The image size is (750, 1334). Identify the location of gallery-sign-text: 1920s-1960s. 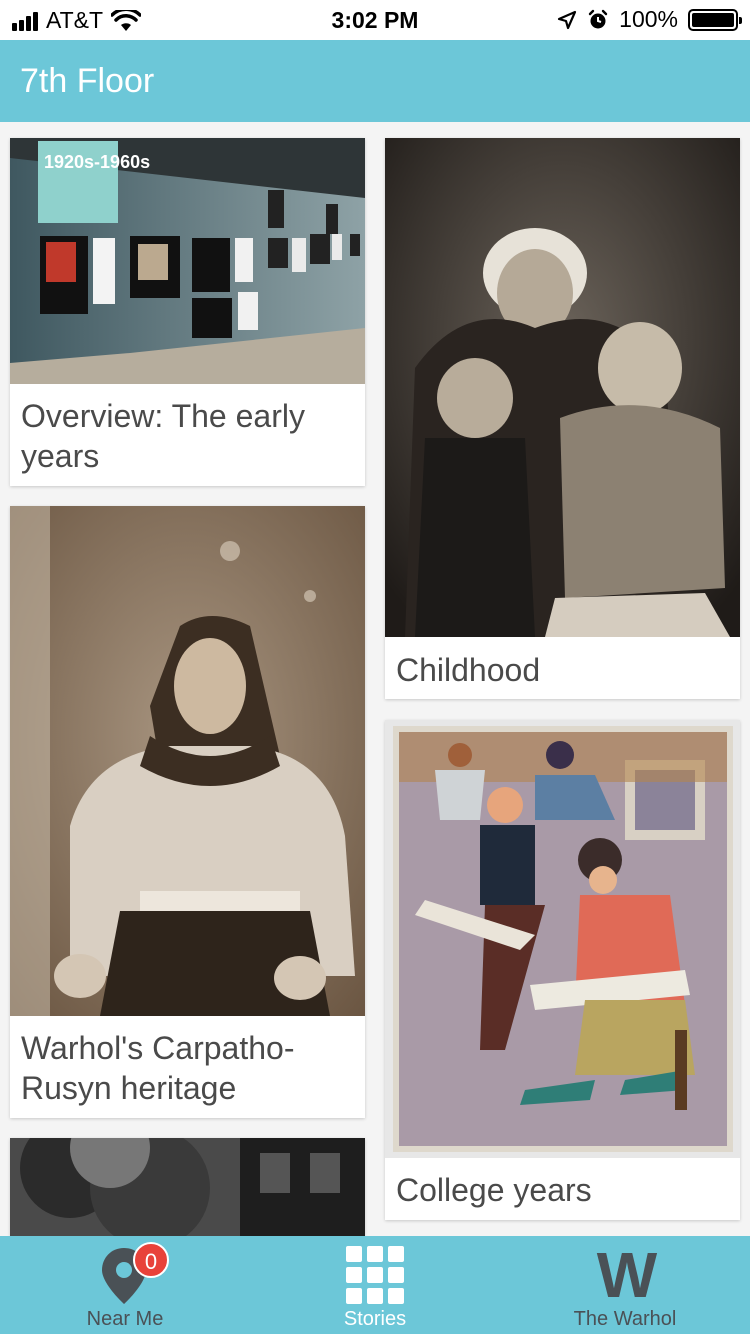
(97, 162).